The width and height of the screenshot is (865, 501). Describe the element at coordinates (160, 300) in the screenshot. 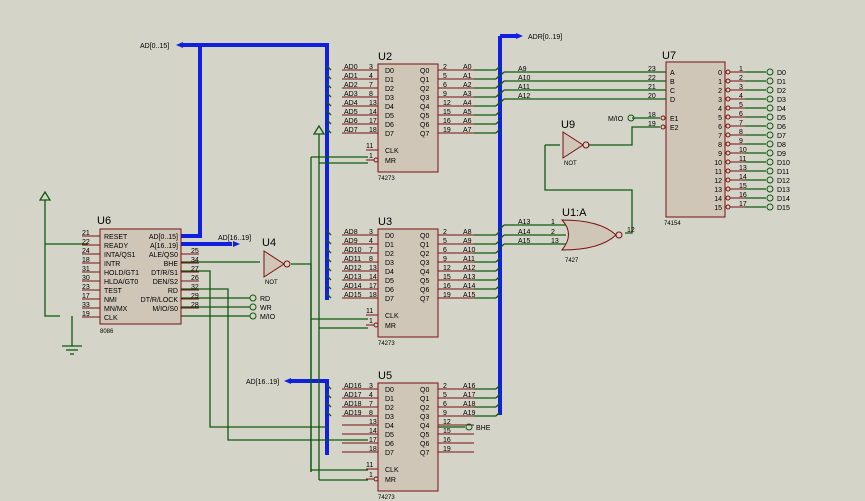

I see `u6-right-name: DT/R/LOCK` at that location.